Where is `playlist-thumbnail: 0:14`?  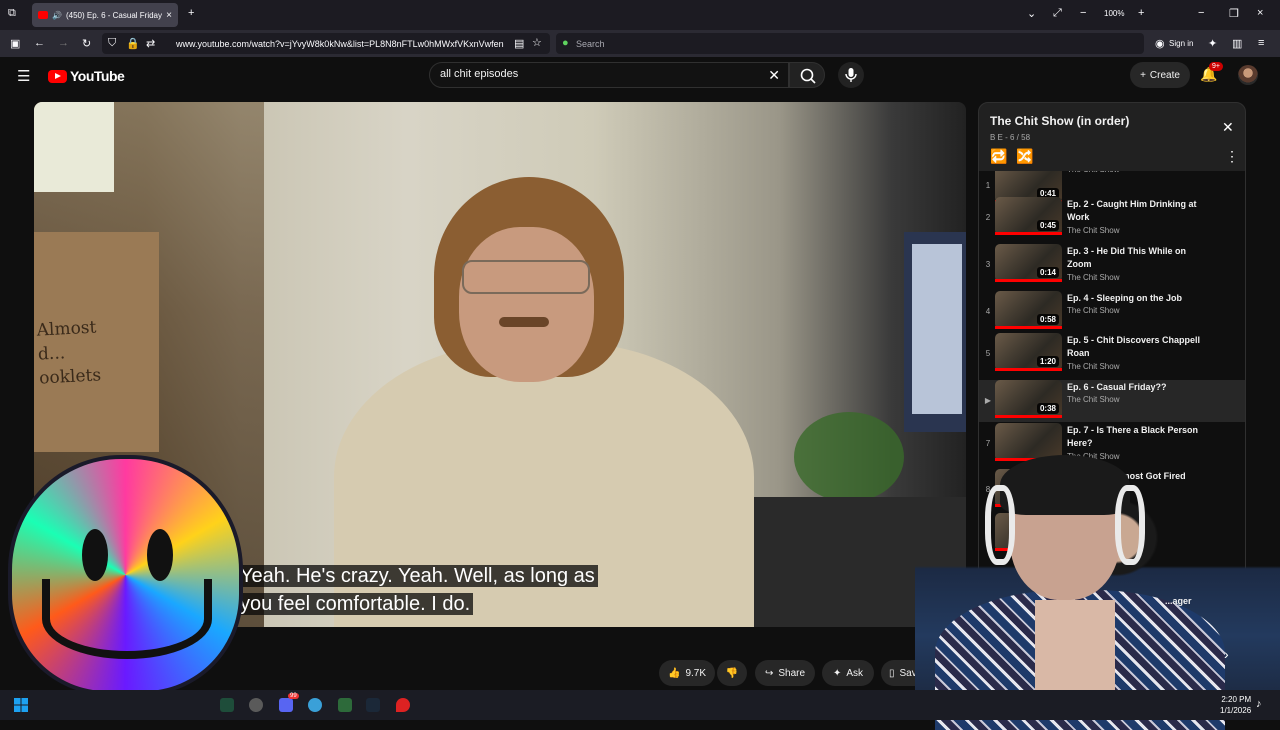 playlist-thumbnail: 0:14 is located at coordinates (1028, 263).